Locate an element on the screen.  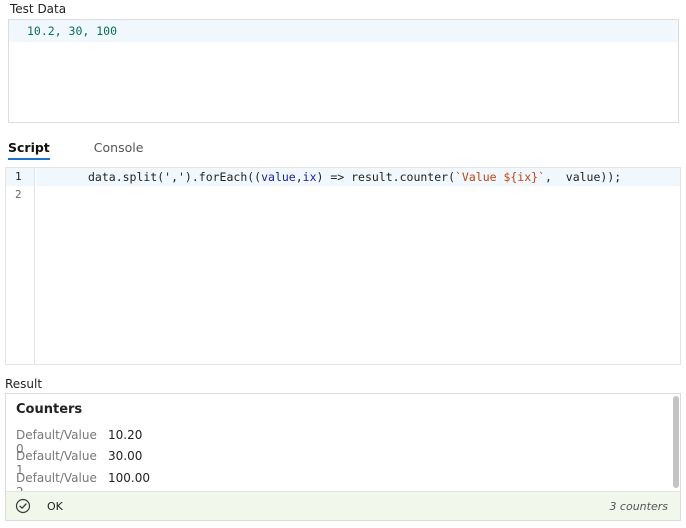
code-token-param: ix is located at coordinates (309, 177).